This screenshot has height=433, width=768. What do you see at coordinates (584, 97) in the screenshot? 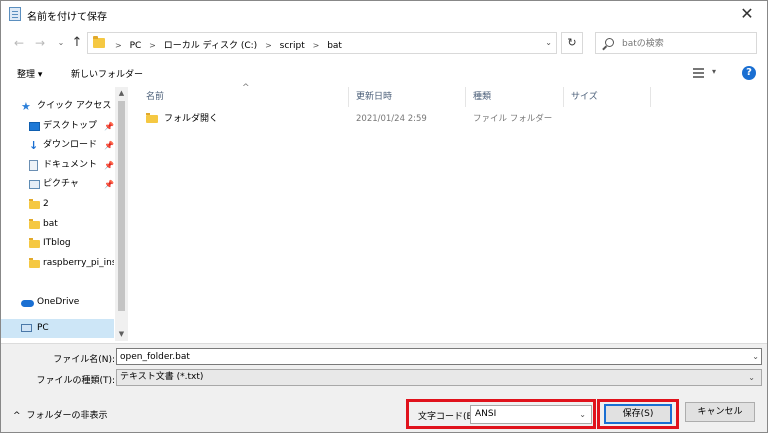
I see `column-header-size: サイズ` at bounding box center [584, 97].